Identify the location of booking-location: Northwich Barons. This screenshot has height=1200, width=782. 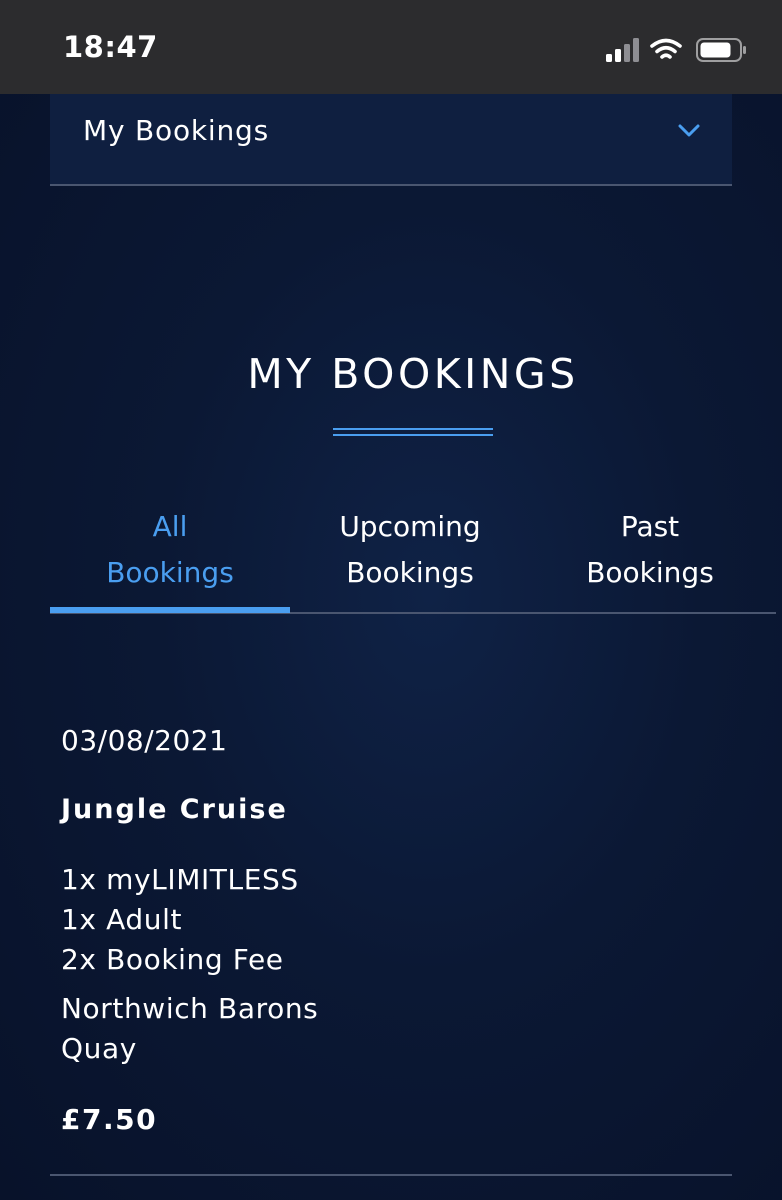
(190, 1008).